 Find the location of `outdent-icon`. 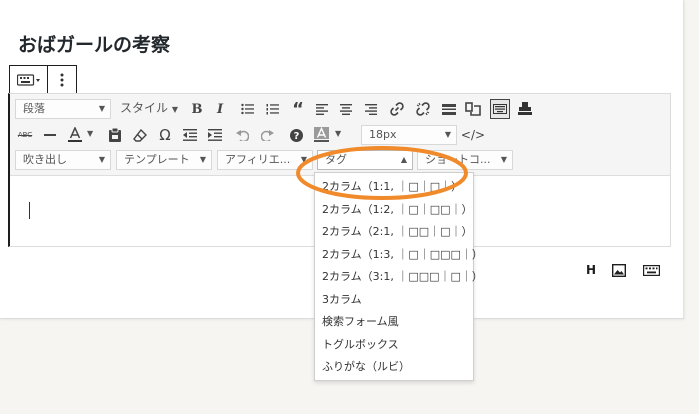

outdent-icon is located at coordinates (190, 135).